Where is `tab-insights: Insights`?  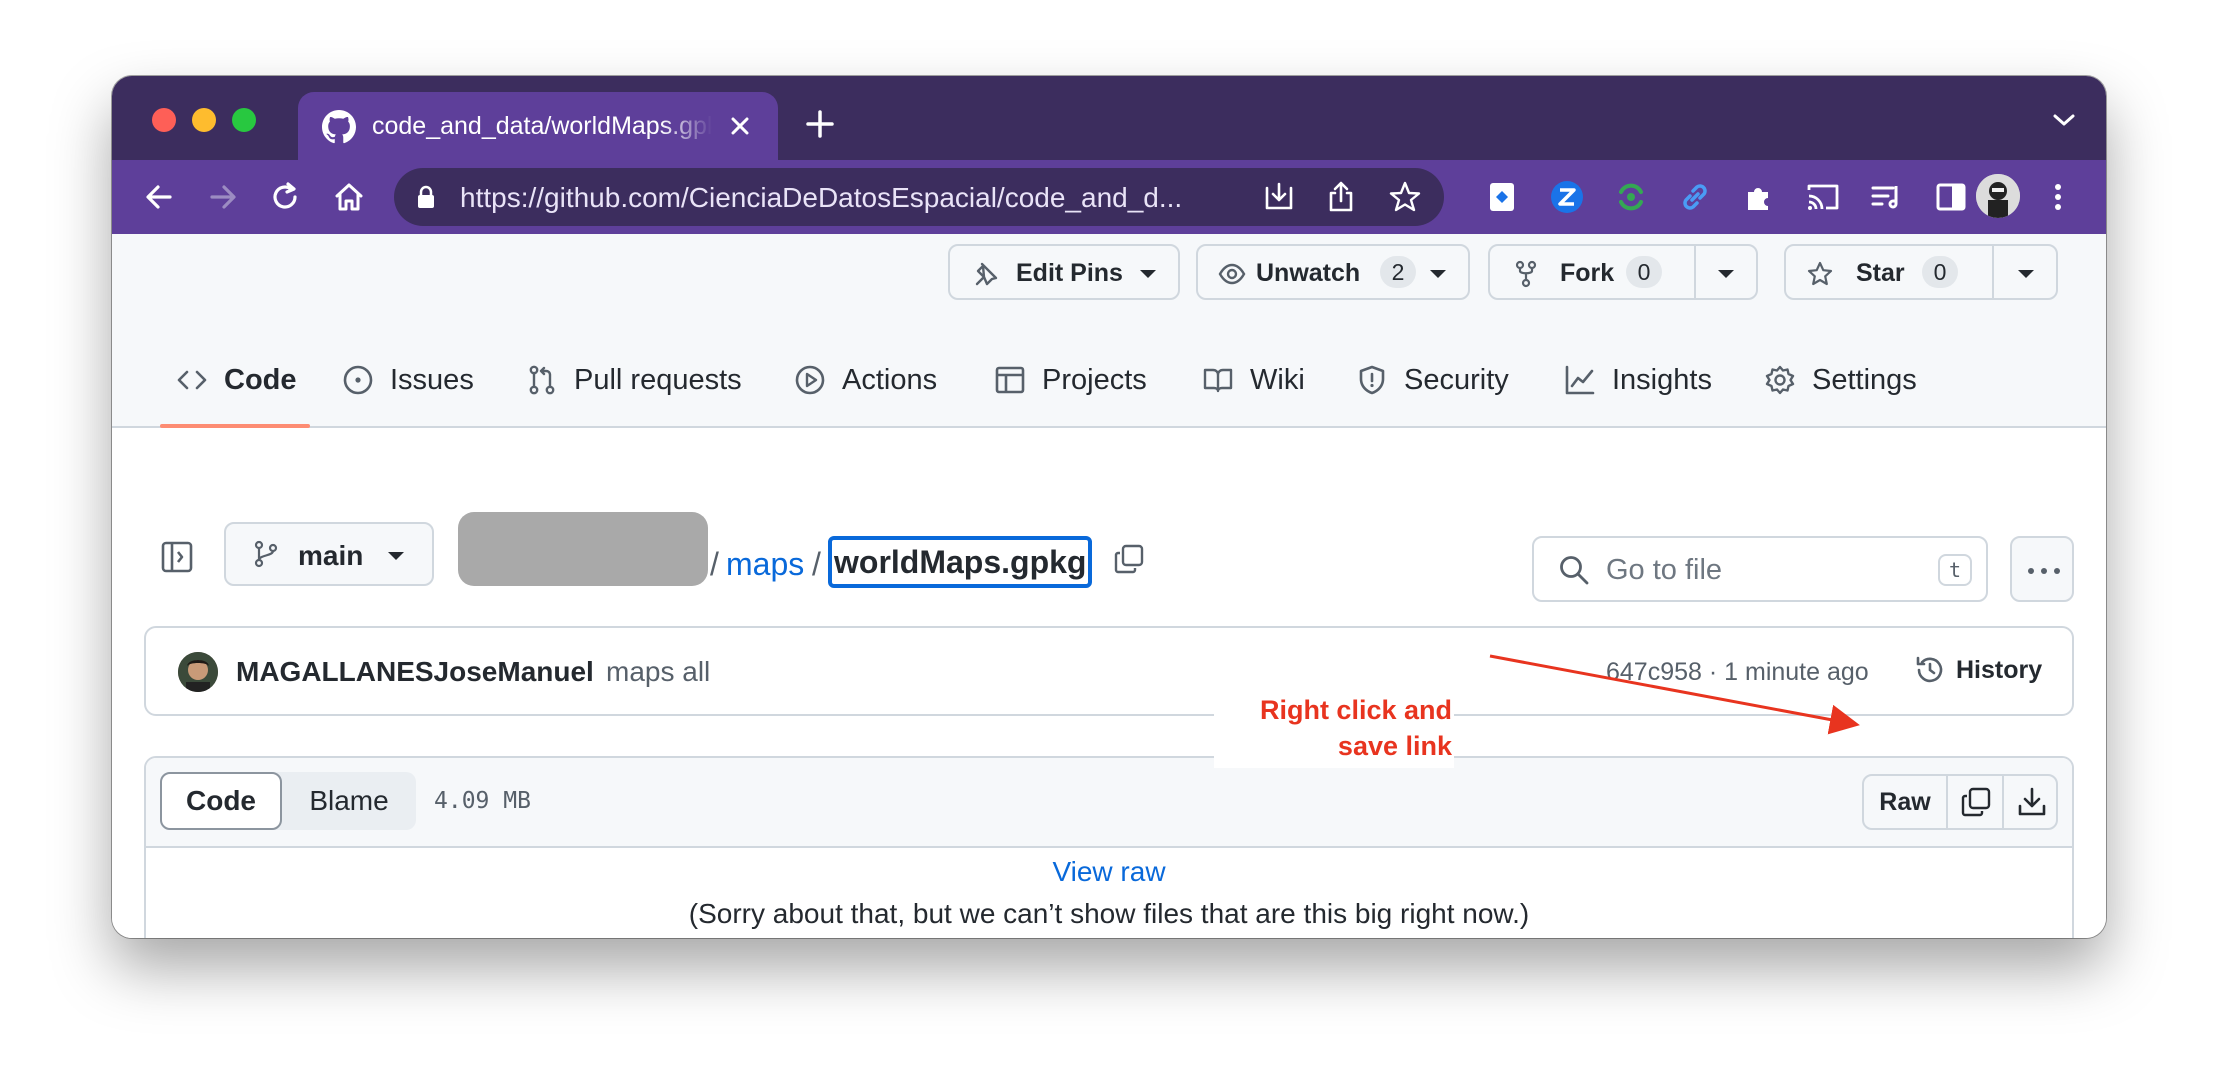
tab-insights: Insights is located at coordinates (1649, 382).